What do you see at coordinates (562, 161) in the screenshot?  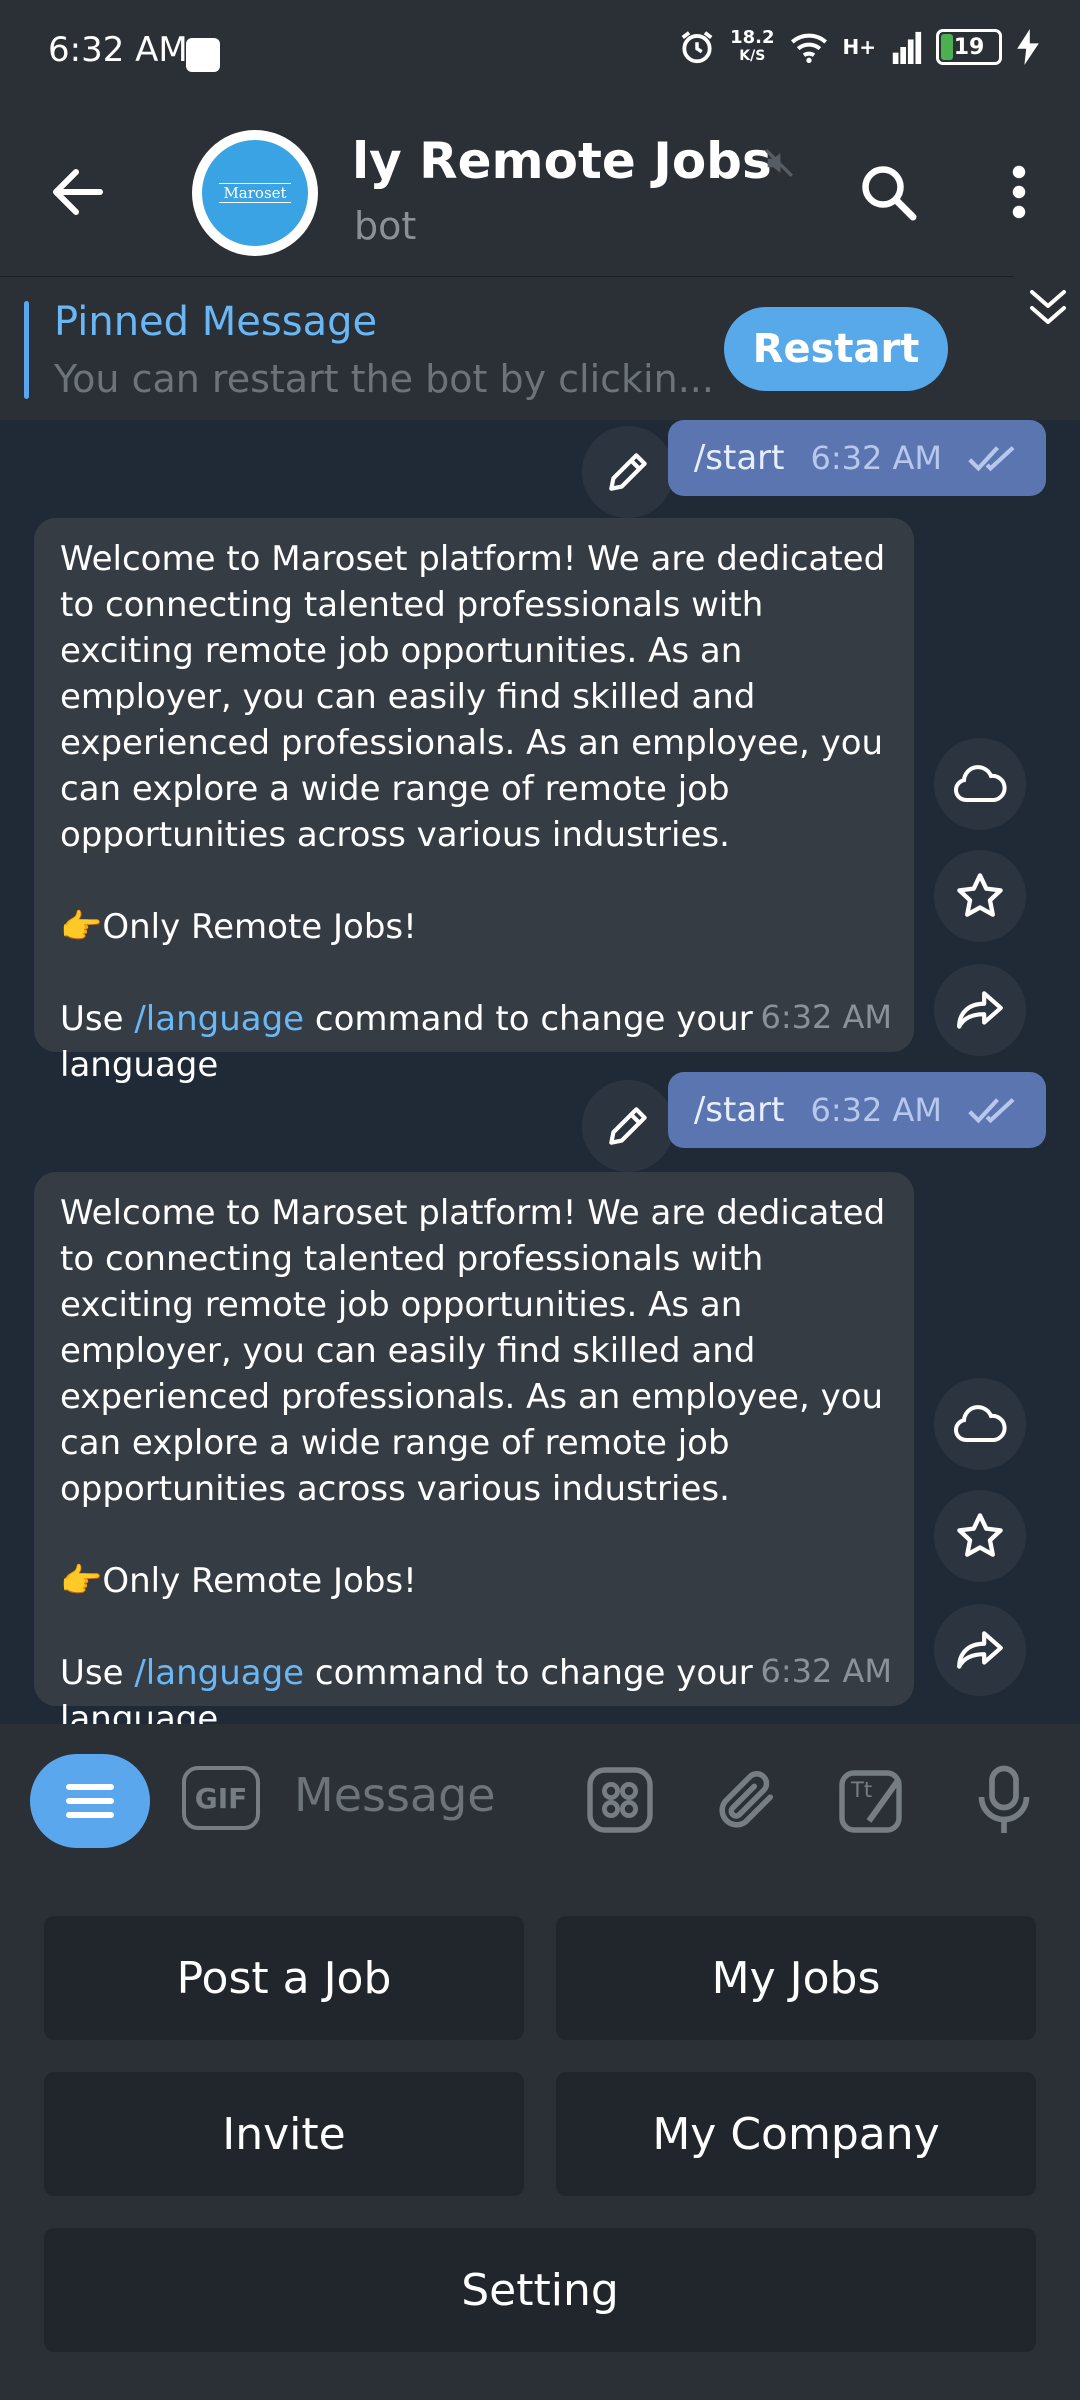 I see `chat-title: ly Remote Jobs` at bounding box center [562, 161].